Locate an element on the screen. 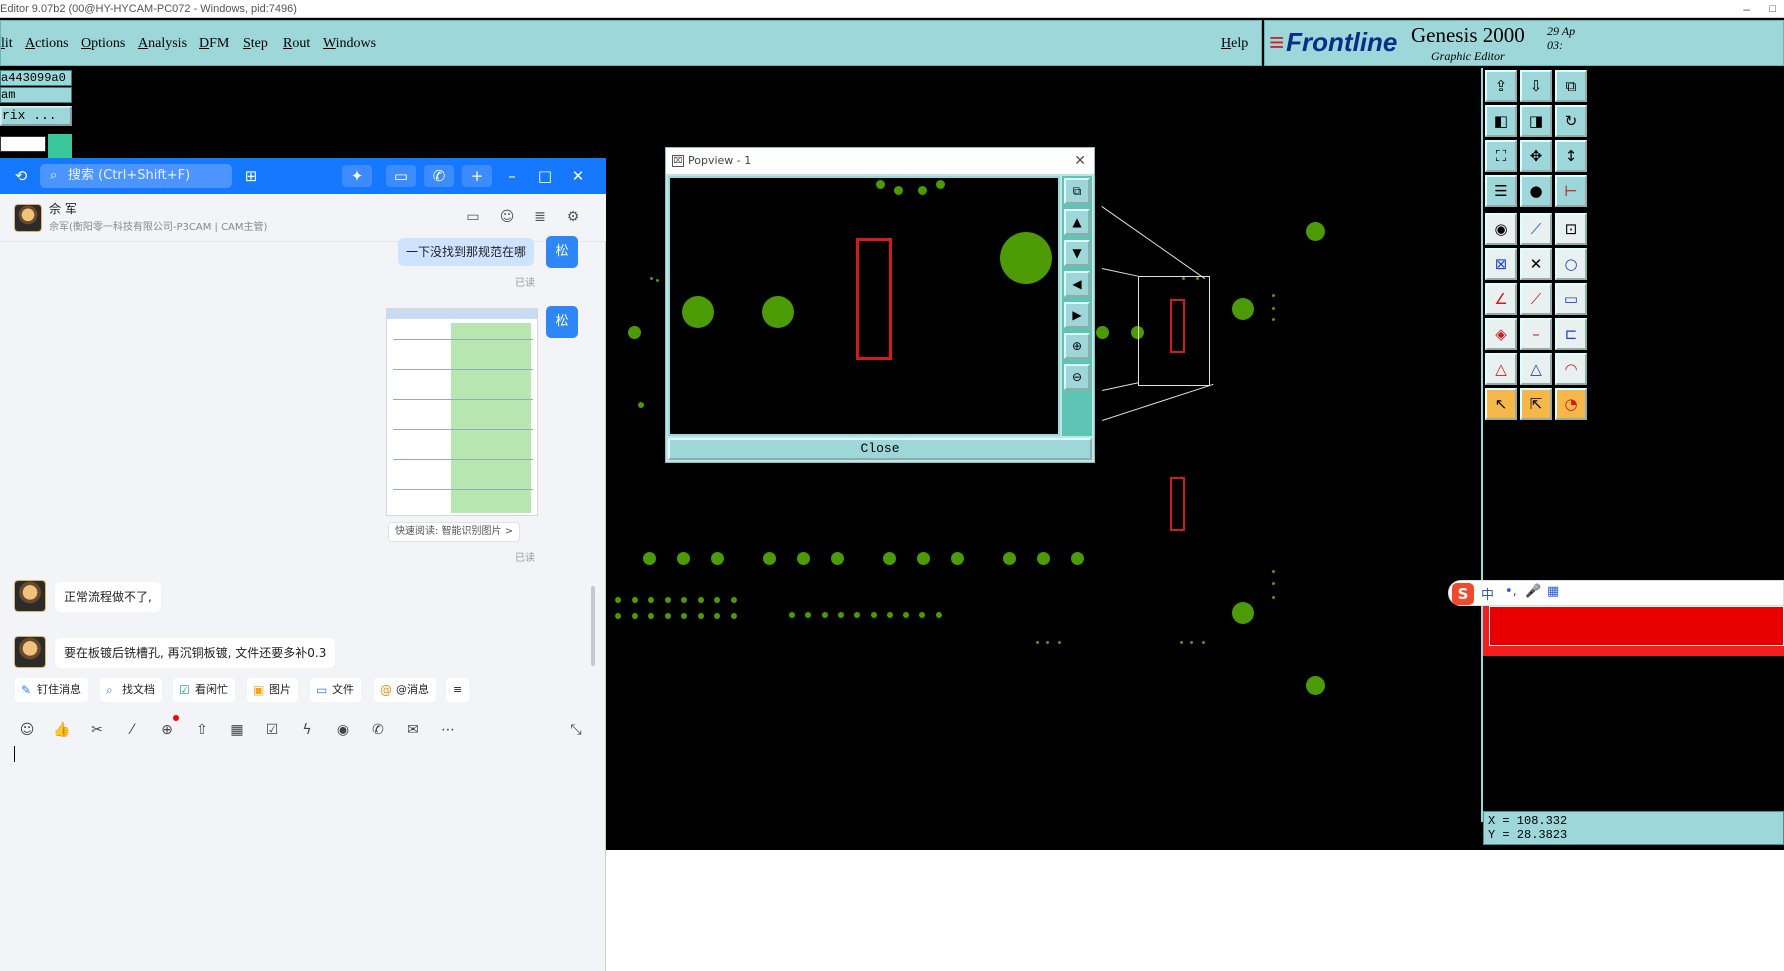  screen-share-icon: ▭ is located at coordinates (401, 176).